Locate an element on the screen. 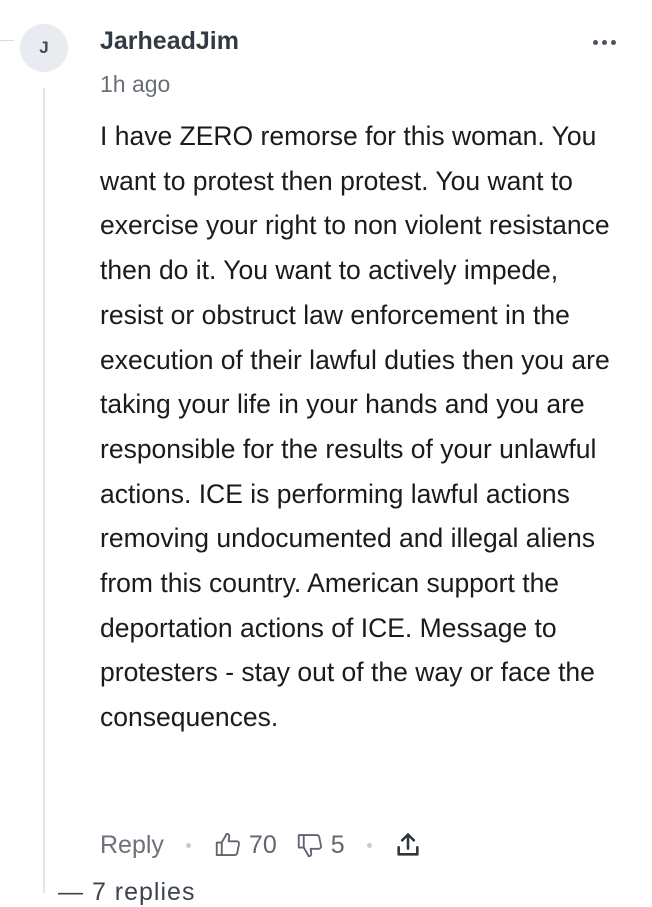 Image resolution: width=652 pixels, height=907 pixels. avatar: J is located at coordinates (44, 48).